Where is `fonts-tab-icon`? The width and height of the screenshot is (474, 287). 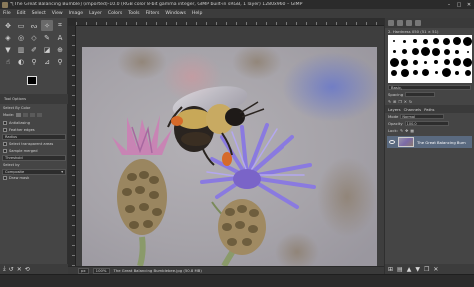 fonts-tab-icon is located at coordinates (409, 23).